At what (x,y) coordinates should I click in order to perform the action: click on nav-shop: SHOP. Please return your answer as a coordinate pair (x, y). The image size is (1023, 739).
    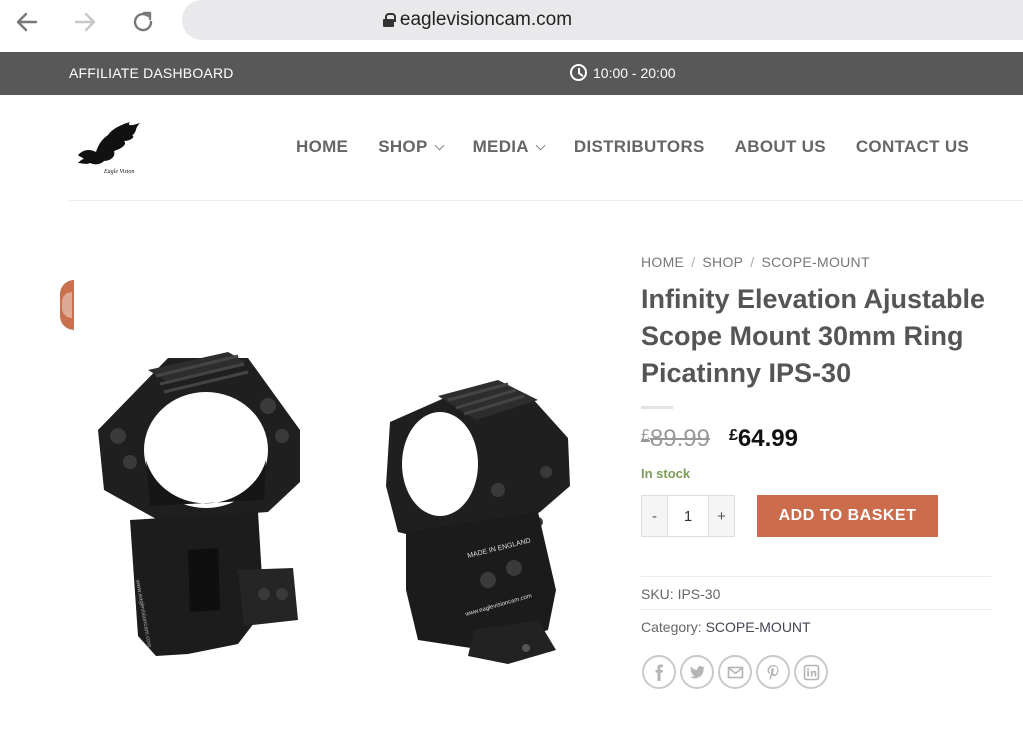
    Looking at the image, I should click on (411, 147).